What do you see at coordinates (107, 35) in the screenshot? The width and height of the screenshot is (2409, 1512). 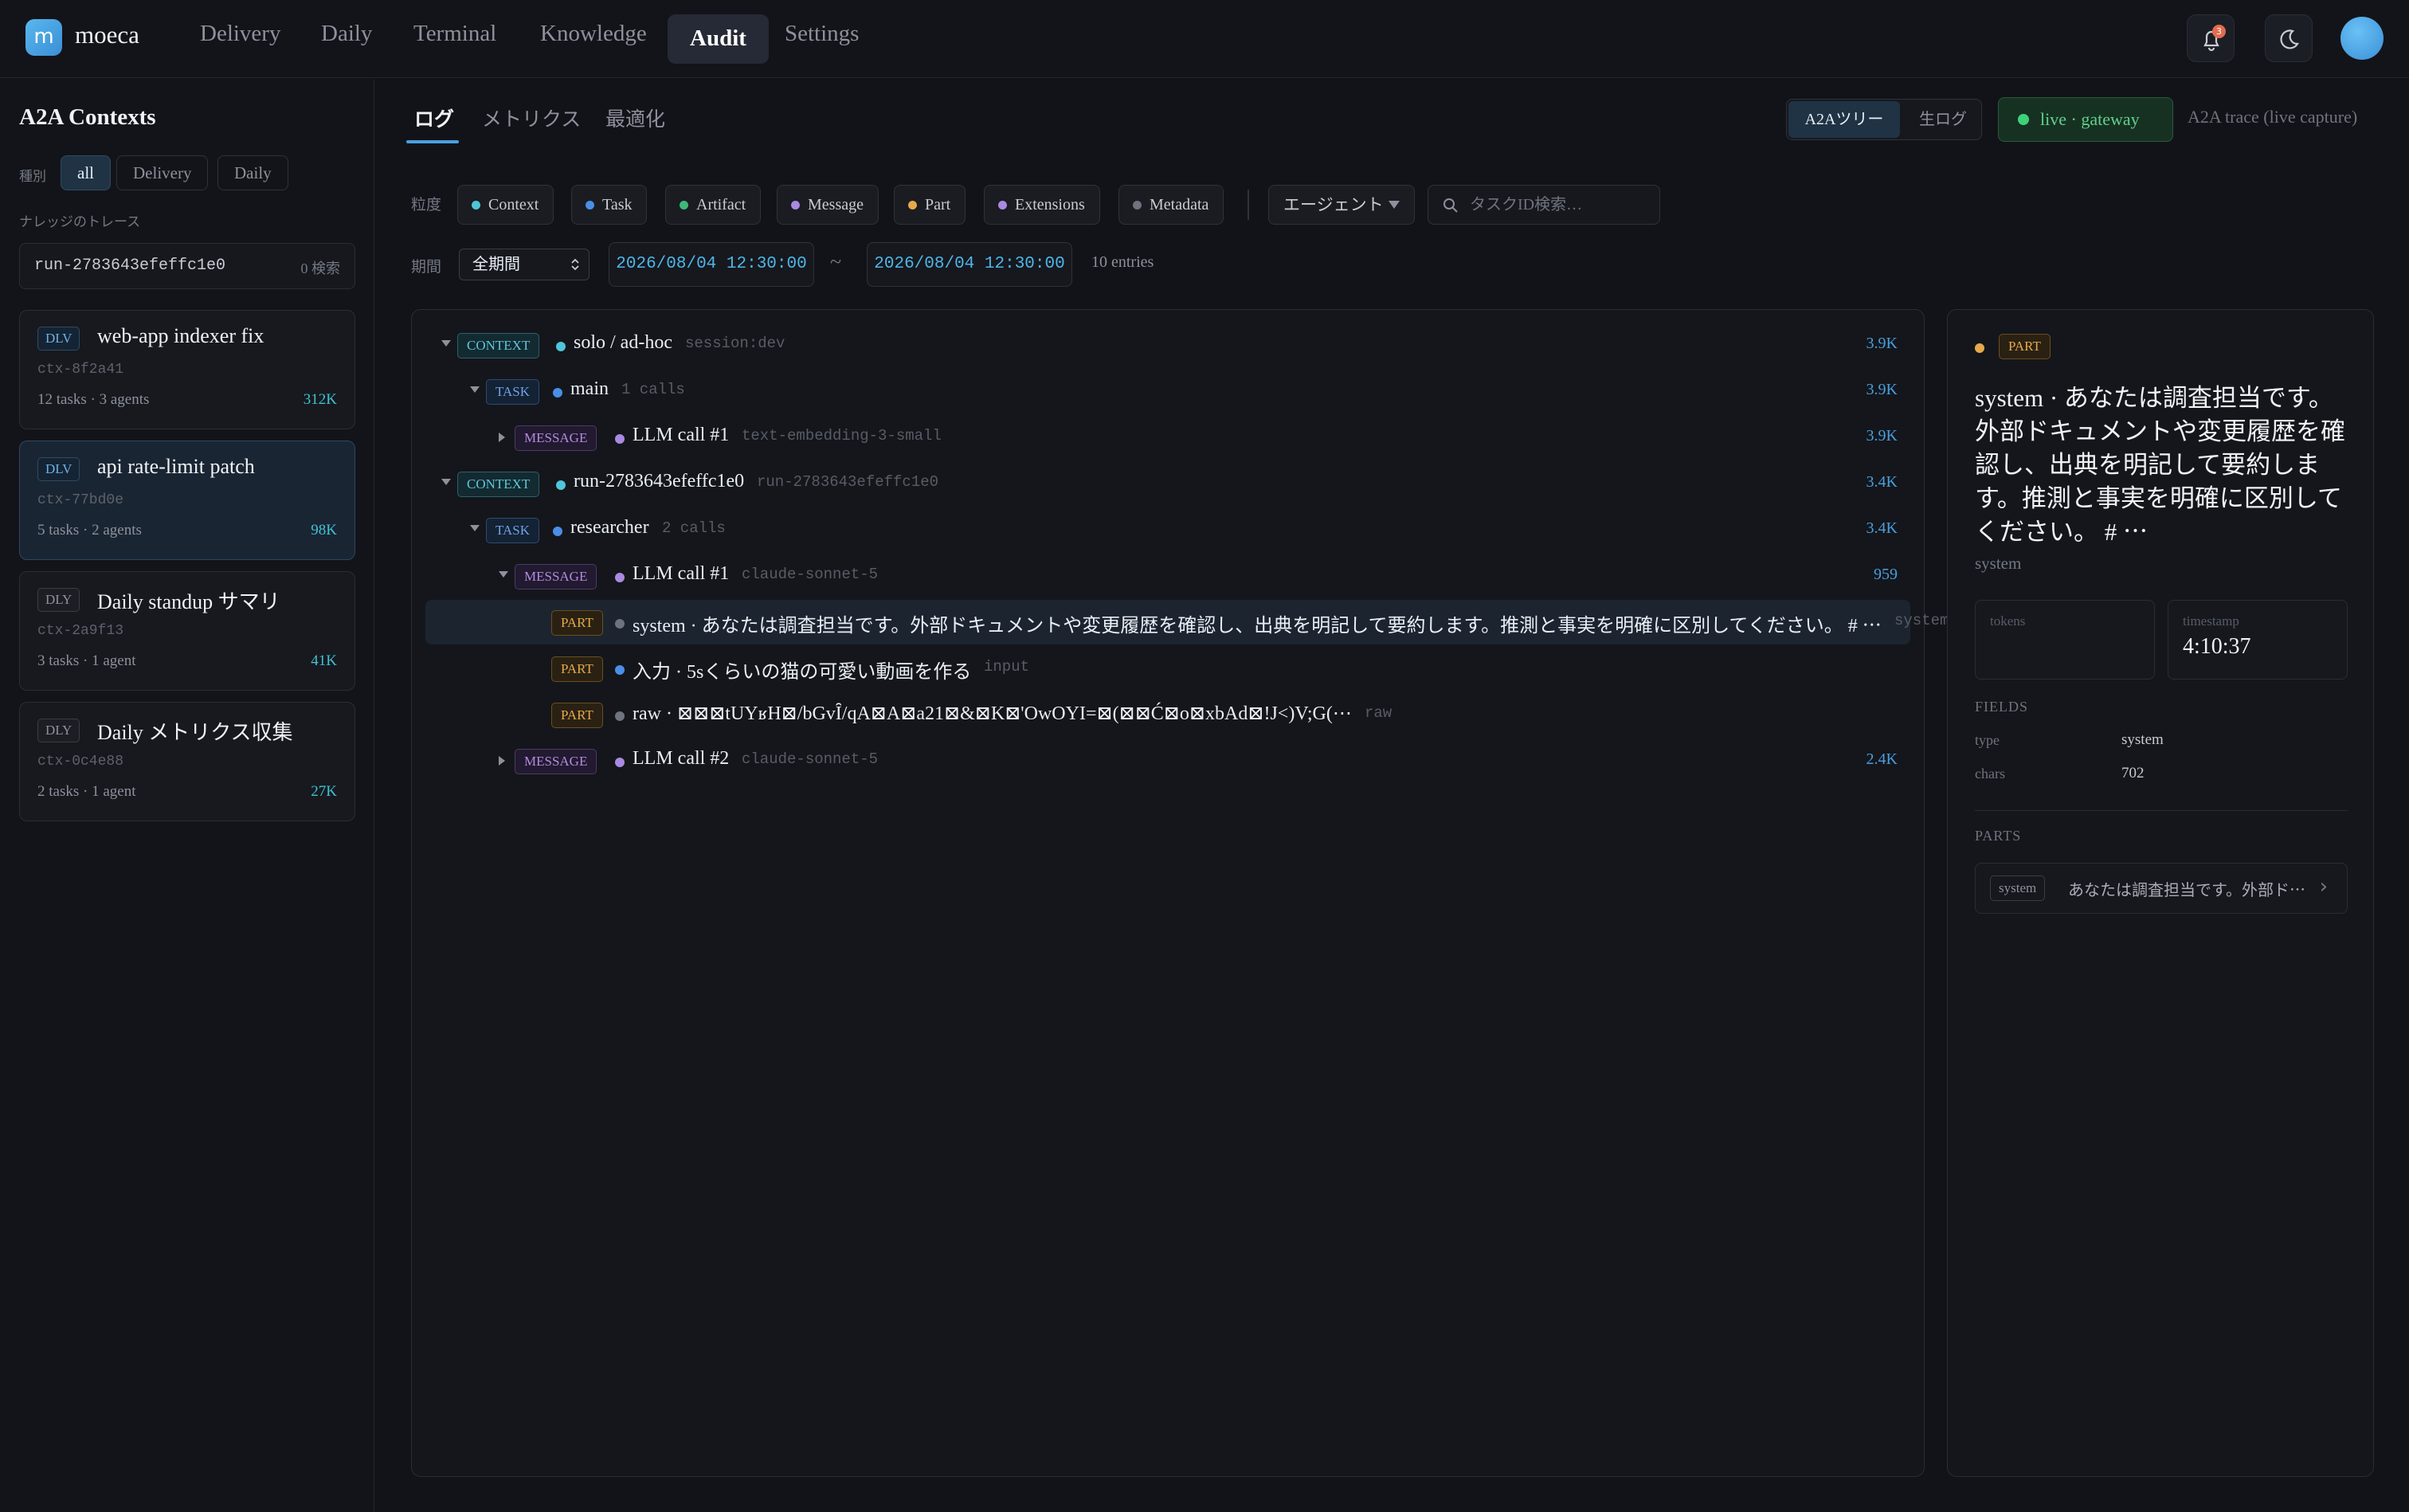 I see `app-name: moeca` at bounding box center [107, 35].